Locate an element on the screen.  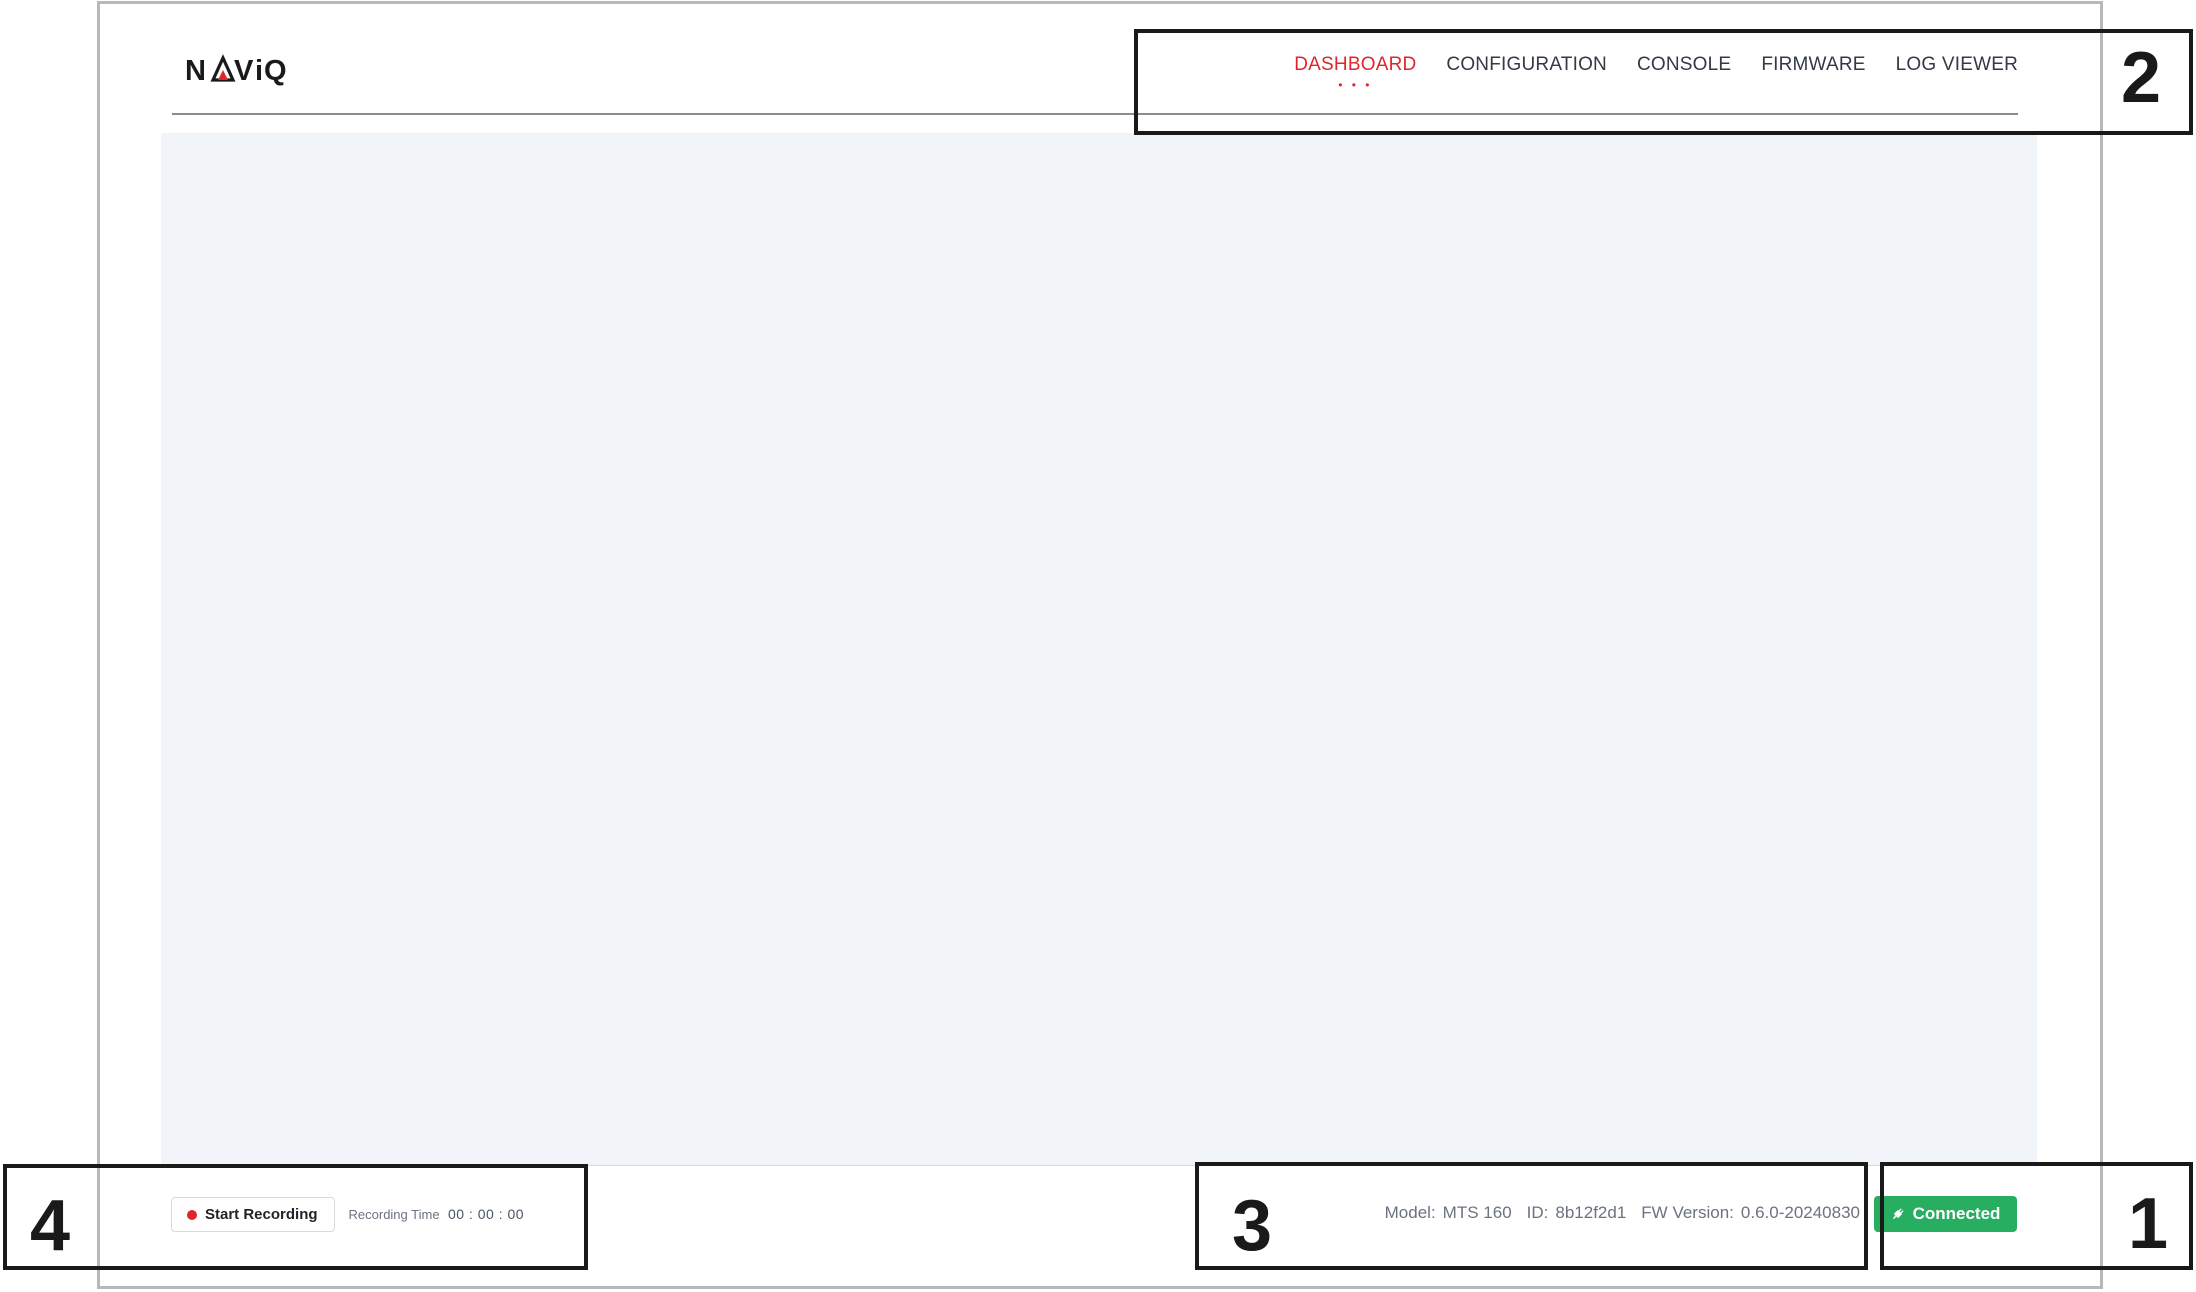
naviq-logo-mark: N V i Q is located at coordinates (236, 70).